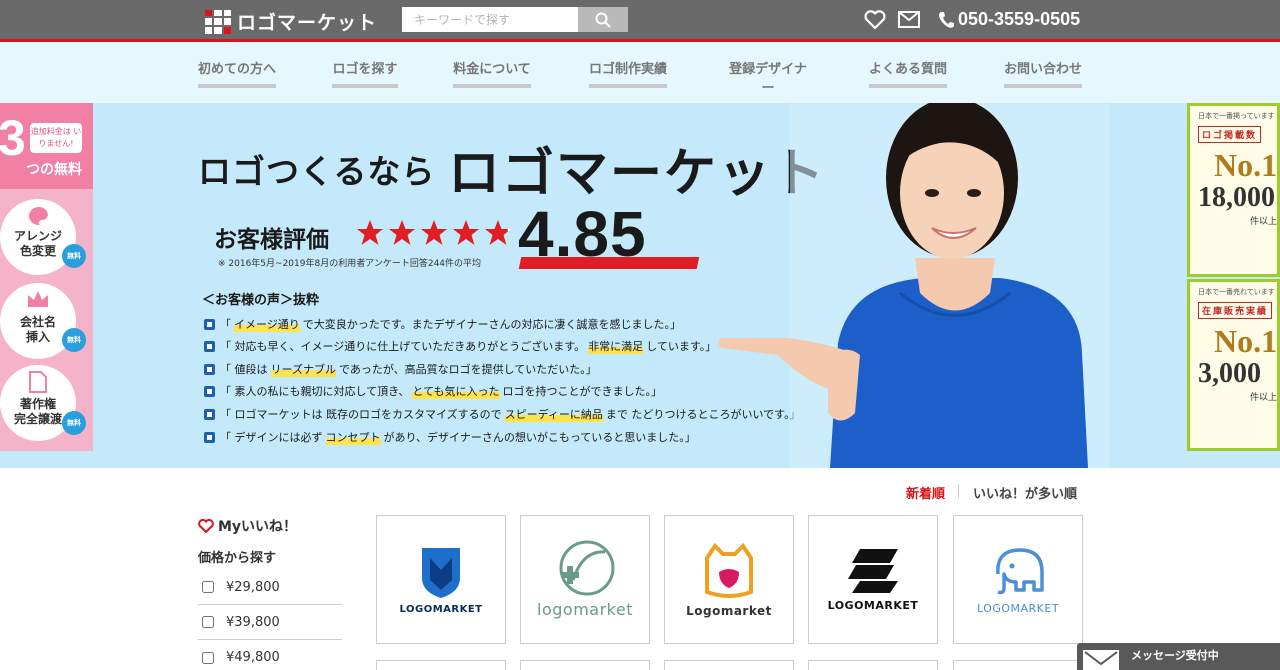  Describe the element at coordinates (1043, 69) in the screenshot. I see `nav-label: お問い合わせ` at that location.